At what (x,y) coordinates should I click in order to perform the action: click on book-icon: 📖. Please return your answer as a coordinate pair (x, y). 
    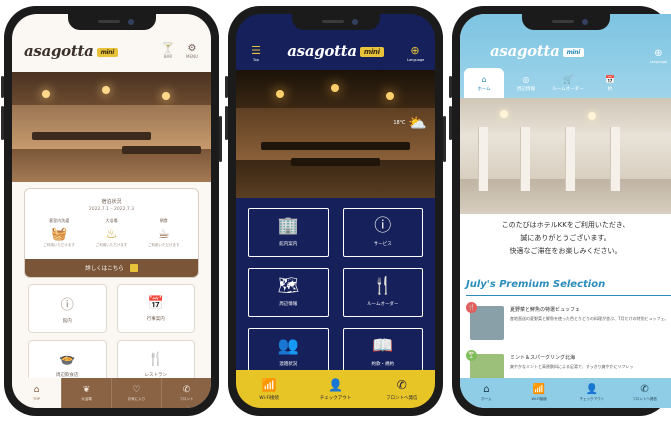
    Looking at the image, I should click on (383, 346).